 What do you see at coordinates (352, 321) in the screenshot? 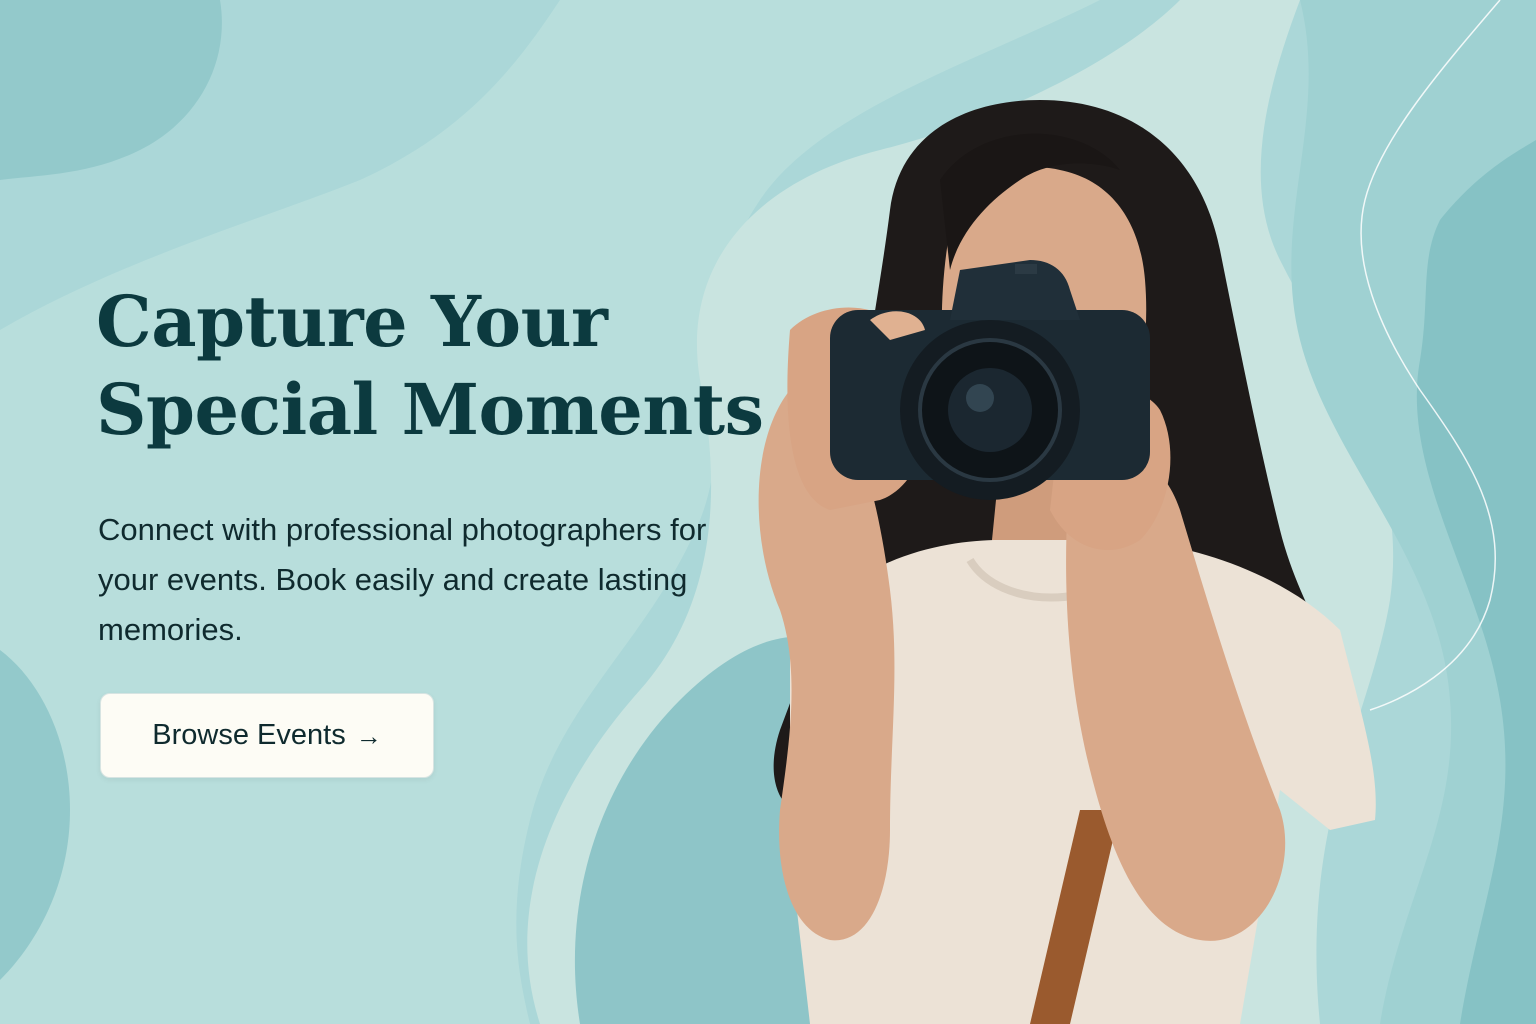
I see `headline-line-1: Capture Your` at bounding box center [352, 321].